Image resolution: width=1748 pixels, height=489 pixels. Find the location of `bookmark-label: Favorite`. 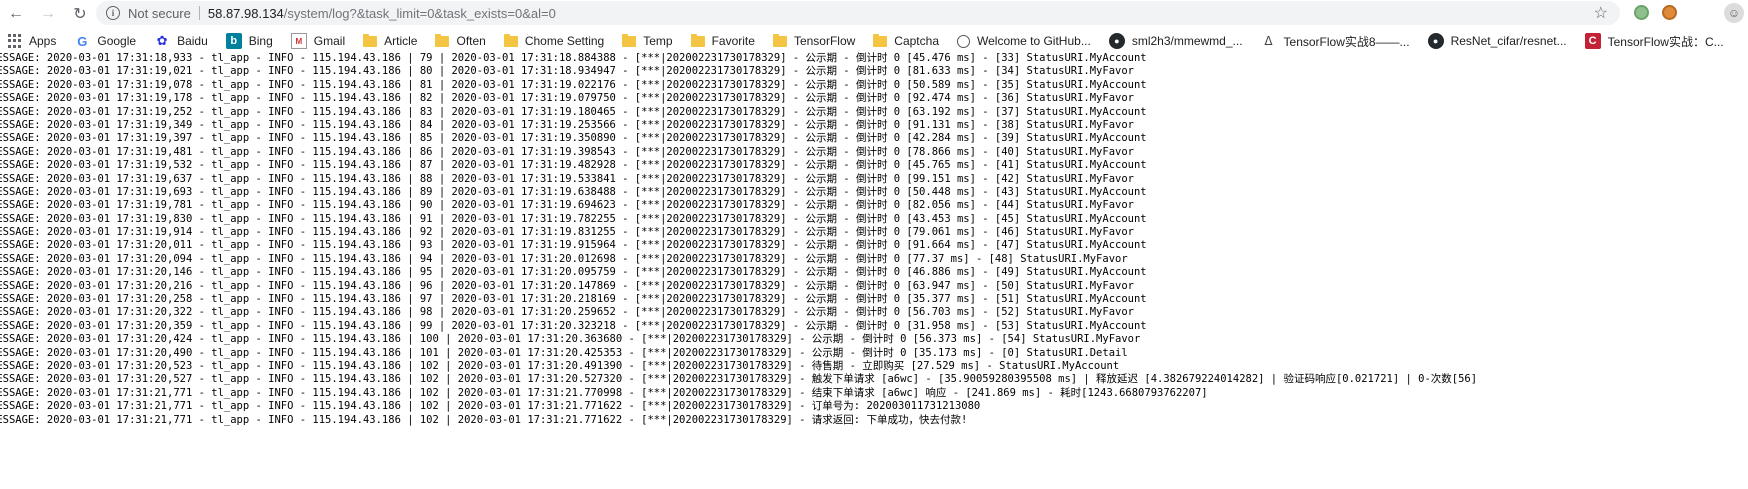

bookmark-label: Favorite is located at coordinates (733, 41).